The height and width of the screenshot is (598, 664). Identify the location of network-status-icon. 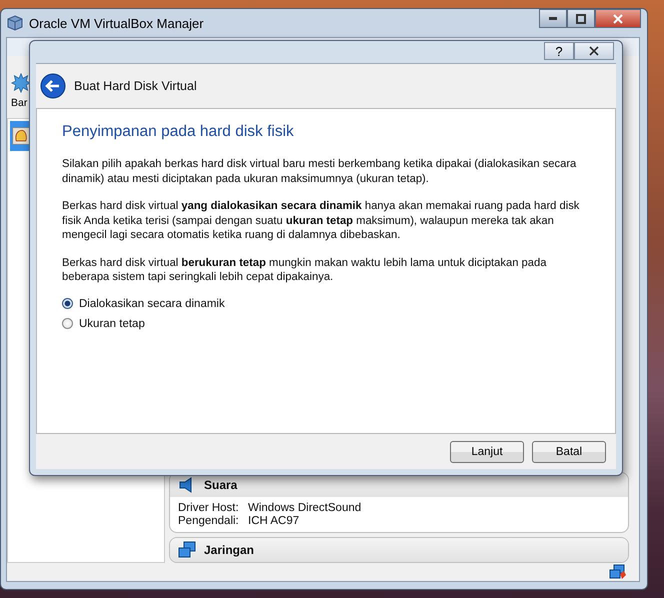
(618, 572).